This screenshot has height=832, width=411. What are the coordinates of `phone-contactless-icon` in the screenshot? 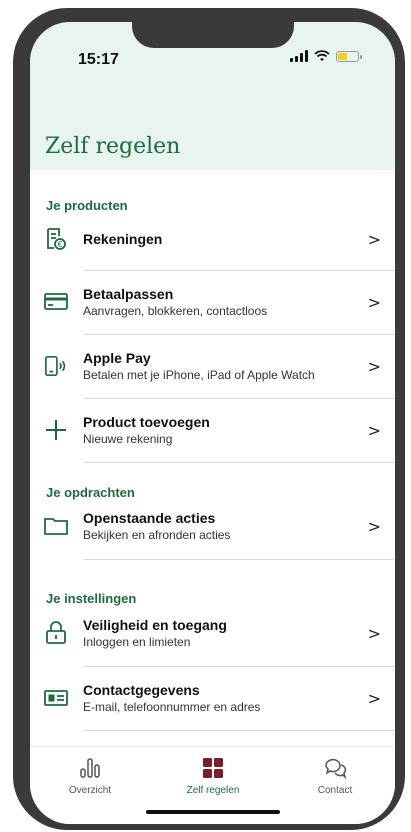 It's located at (56, 366).